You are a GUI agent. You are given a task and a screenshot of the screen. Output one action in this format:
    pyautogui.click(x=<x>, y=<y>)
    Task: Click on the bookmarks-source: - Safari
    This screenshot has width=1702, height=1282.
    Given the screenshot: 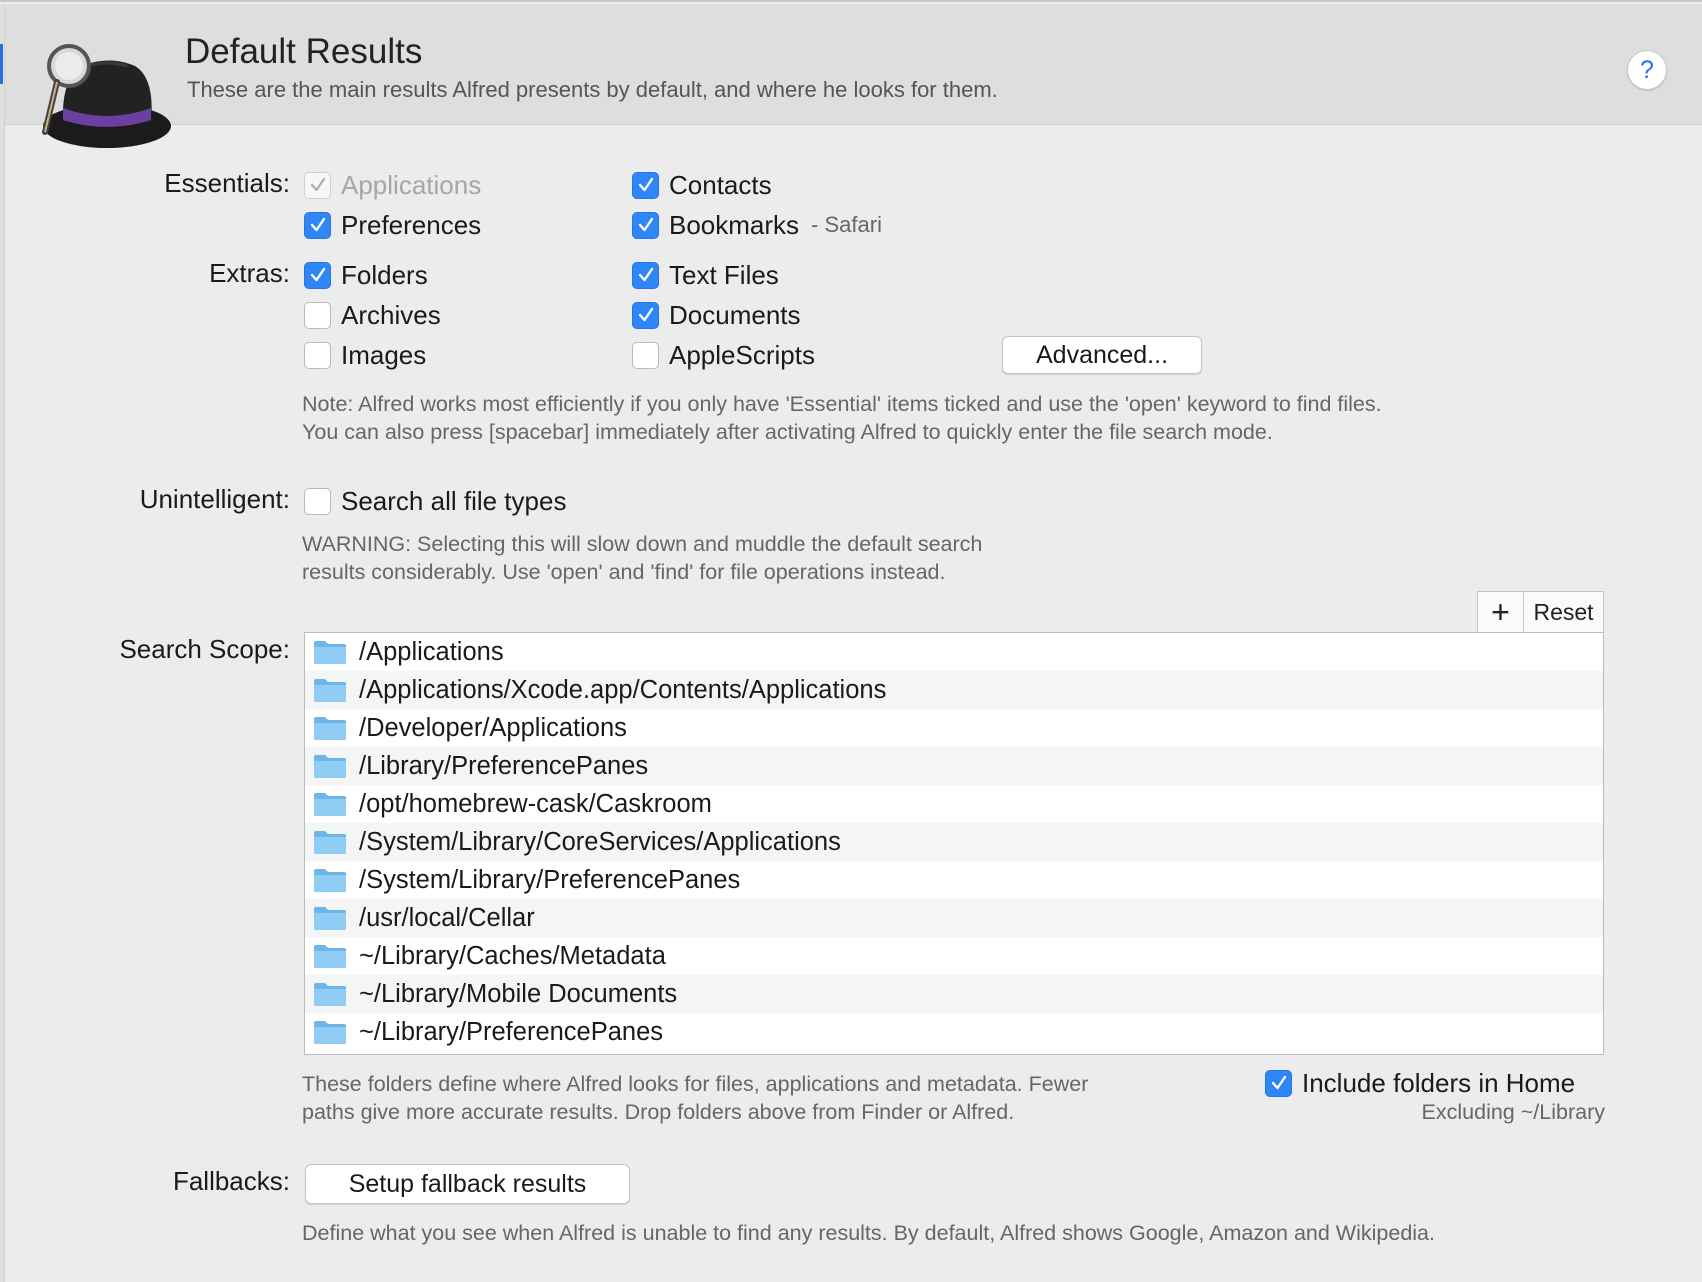 What is the action you would take?
    pyautogui.click(x=846, y=224)
    